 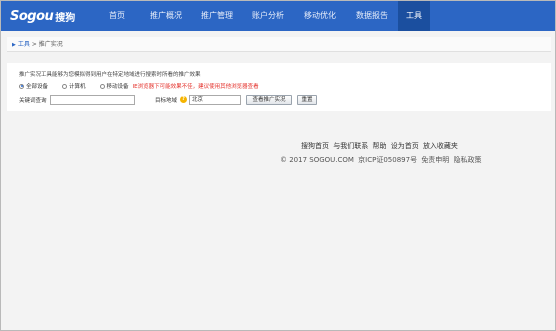 I want to click on region-label: 目标地域, so click(x=166, y=101).